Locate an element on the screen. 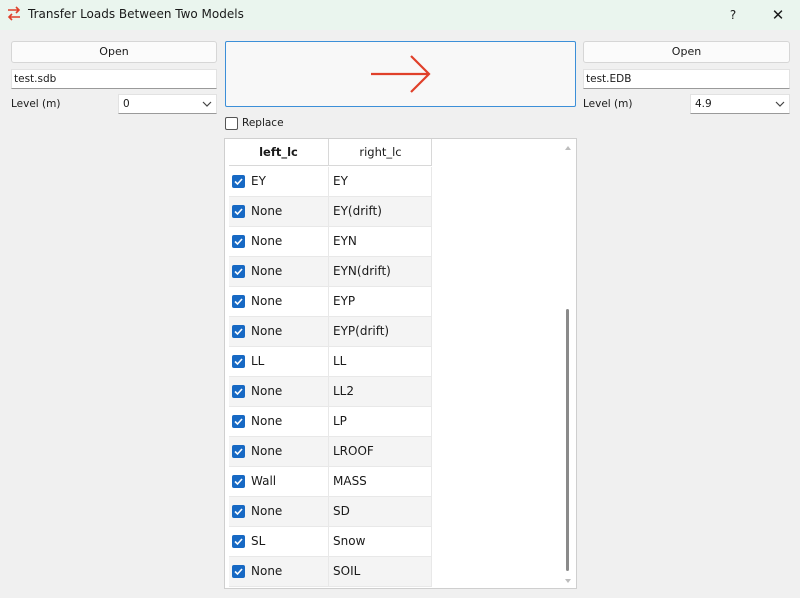 This screenshot has height=598, width=800. right-lc-cell: EY is located at coordinates (340, 181).